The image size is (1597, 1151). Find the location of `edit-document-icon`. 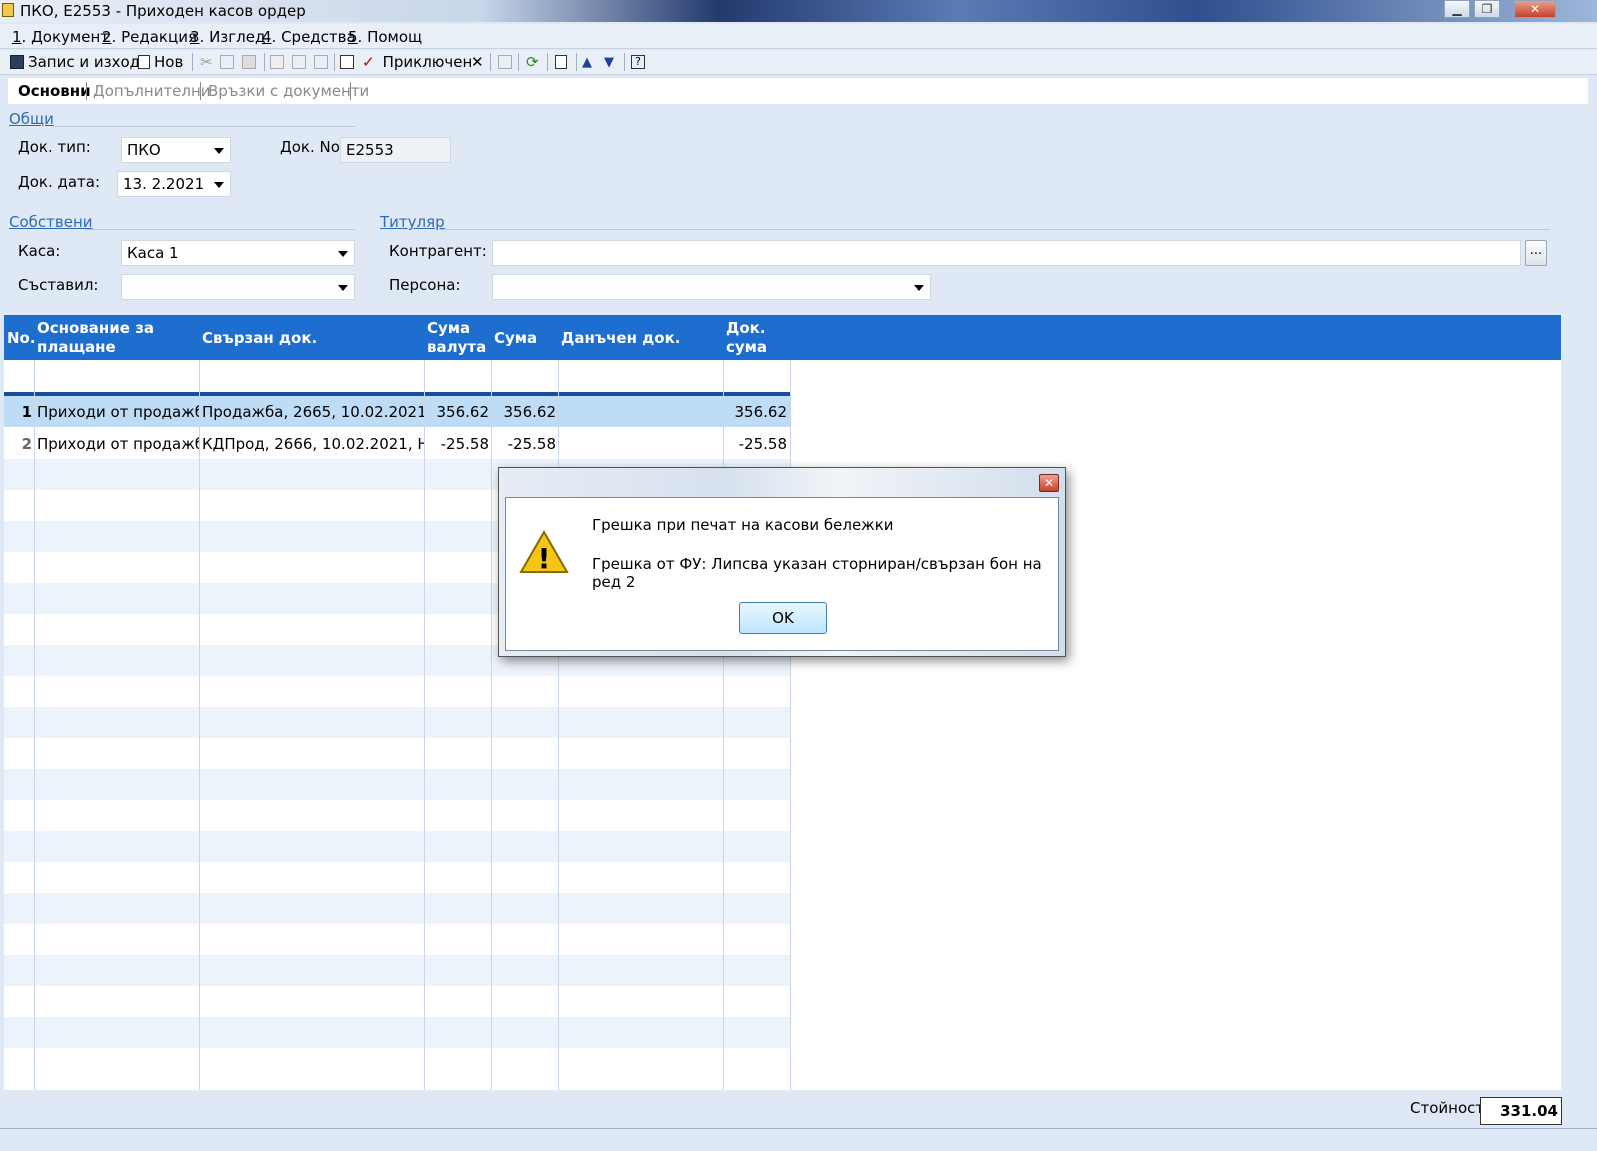

edit-document-icon is located at coordinates (347, 62).